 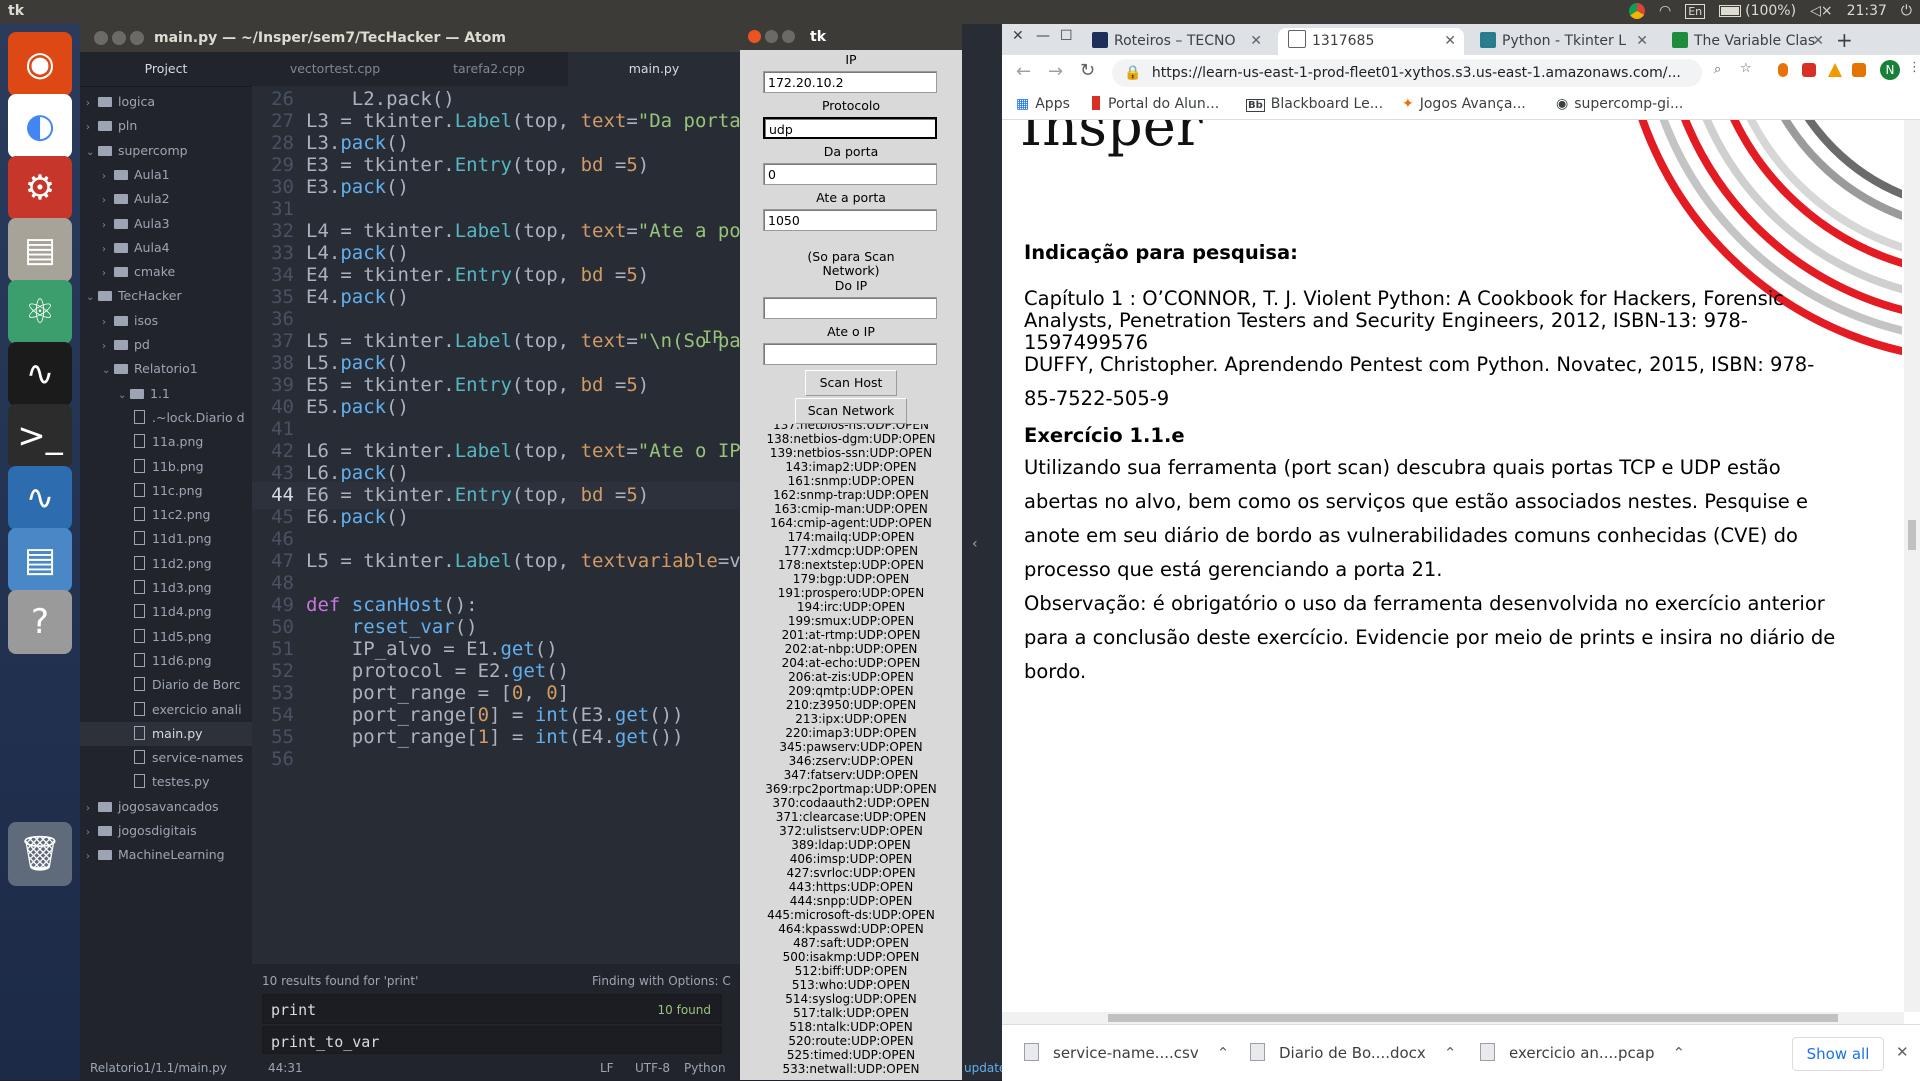 I want to click on tree-folder: › jogosdigitais, so click(x=168, y=831).